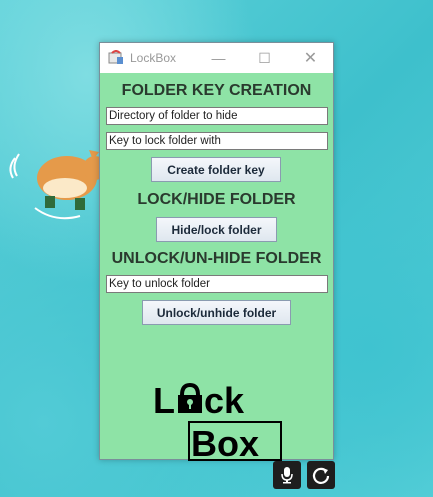  Describe the element at coordinates (217, 284) in the screenshot. I see `unlock-key-input: Key to unlock folder` at that location.